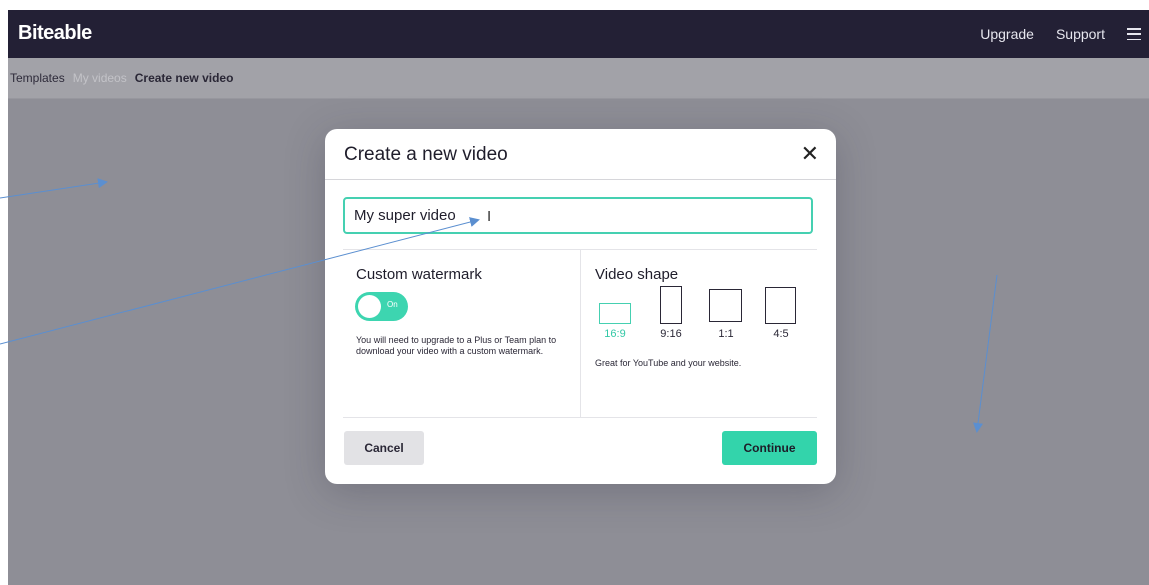 This screenshot has height=585, width=1149. Describe the element at coordinates (580, 179) in the screenshot. I see `header-divider` at that location.